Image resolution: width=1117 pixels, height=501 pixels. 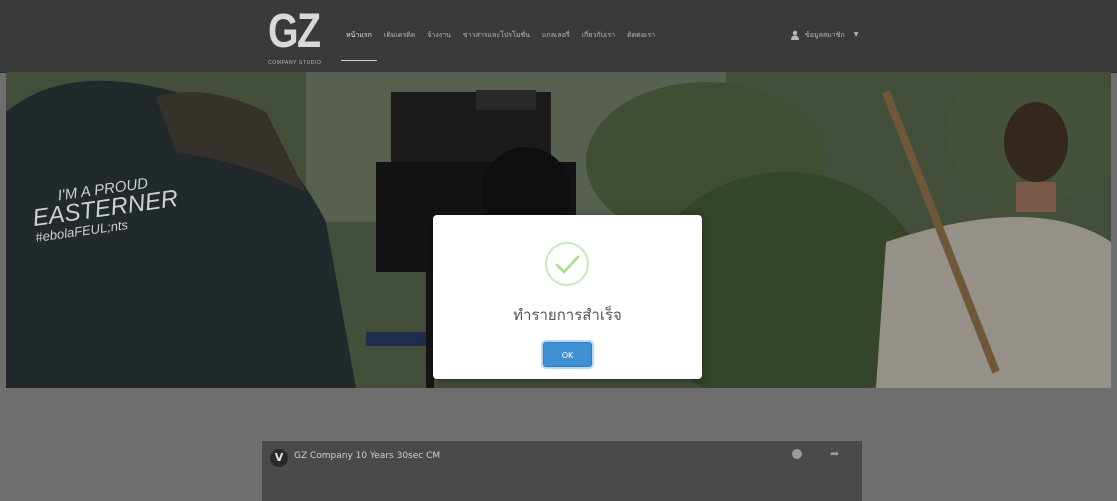 What do you see at coordinates (567, 354) in the screenshot?
I see `ok-button: OK` at bounding box center [567, 354].